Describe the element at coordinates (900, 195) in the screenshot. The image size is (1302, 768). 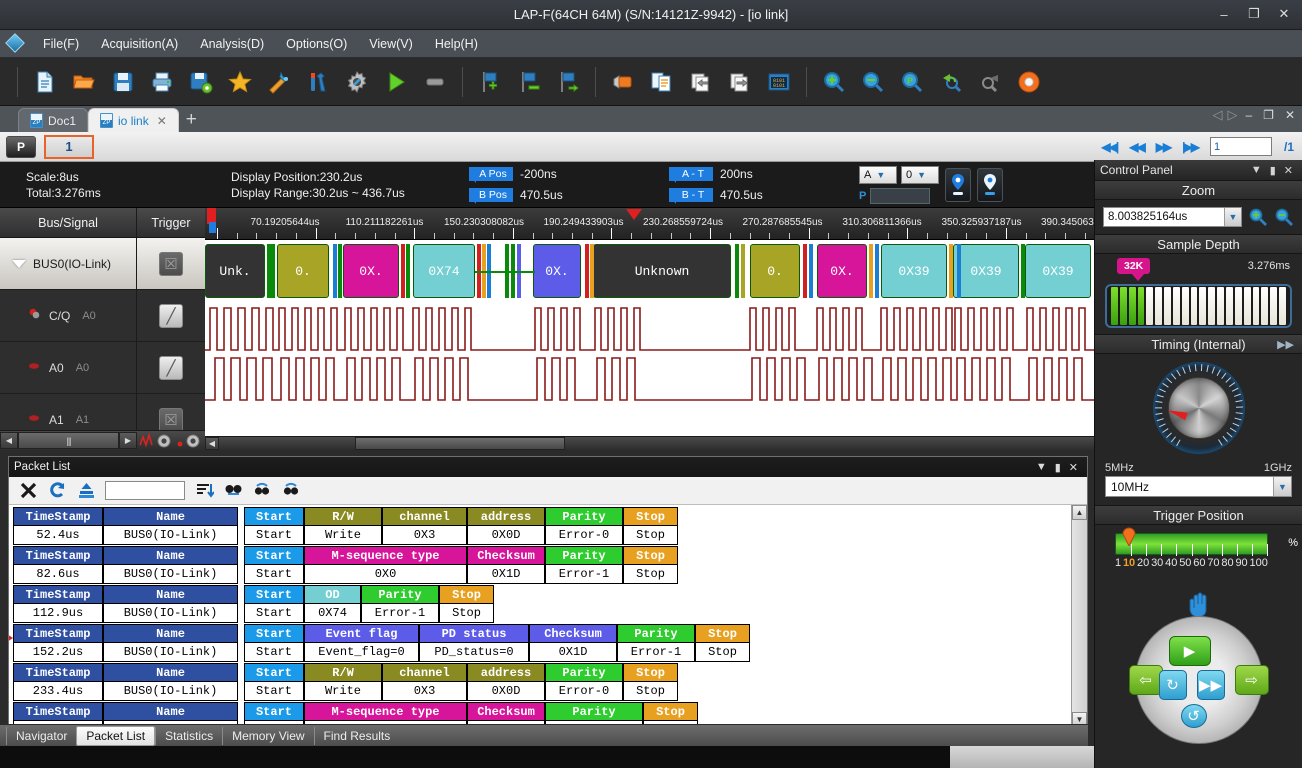
I see `p-value-field` at that location.